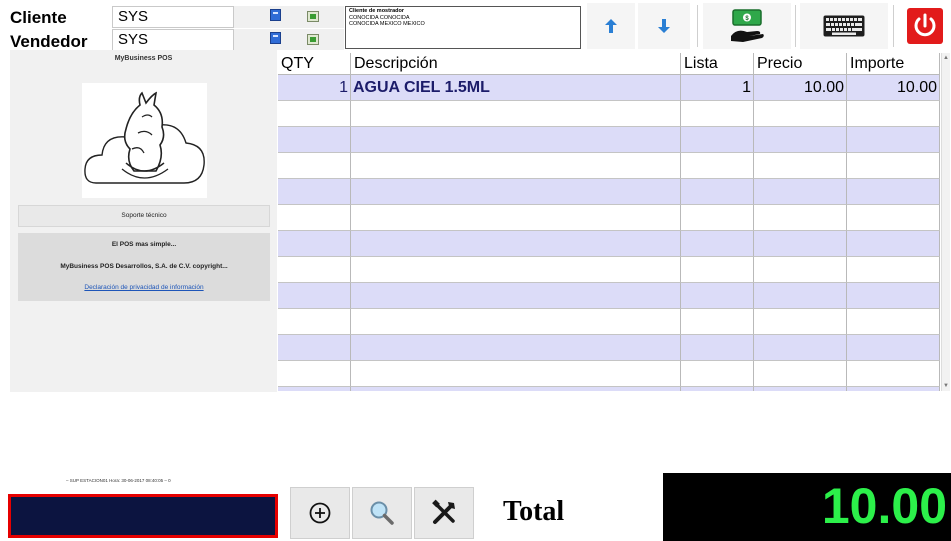 This screenshot has height=541, width=951. Describe the element at coordinates (143, 516) in the screenshot. I see `barcode-input` at that location.